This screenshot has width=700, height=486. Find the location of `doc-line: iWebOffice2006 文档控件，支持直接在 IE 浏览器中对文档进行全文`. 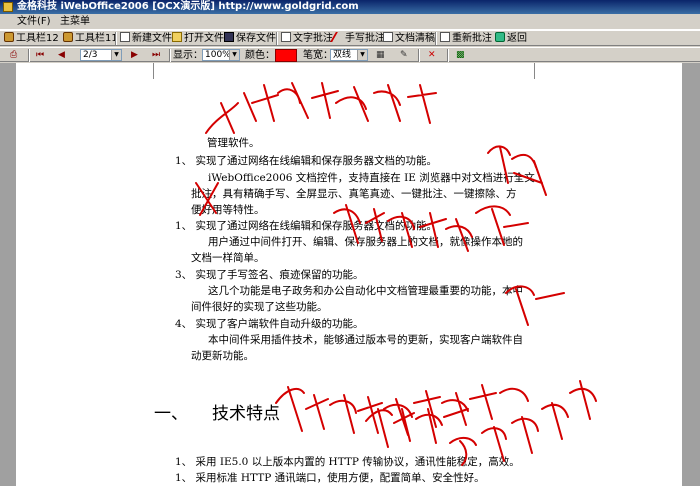

doc-line: iWebOffice2006 文档控件，支持直接在 IE 浏览器中对文档进行全文 is located at coordinates (371, 178).